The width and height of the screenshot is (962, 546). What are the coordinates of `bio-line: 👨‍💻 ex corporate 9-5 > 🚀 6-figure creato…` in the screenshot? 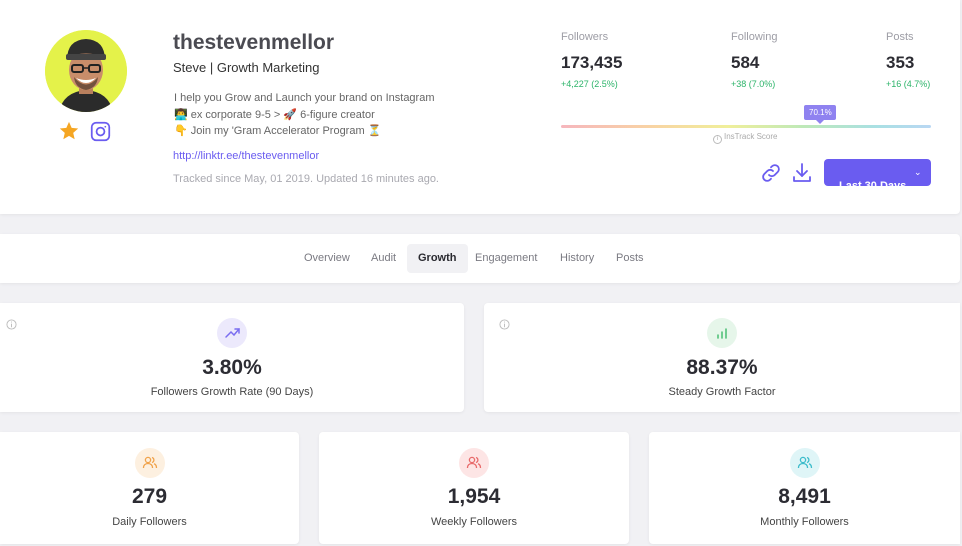 It's located at (274, 114).